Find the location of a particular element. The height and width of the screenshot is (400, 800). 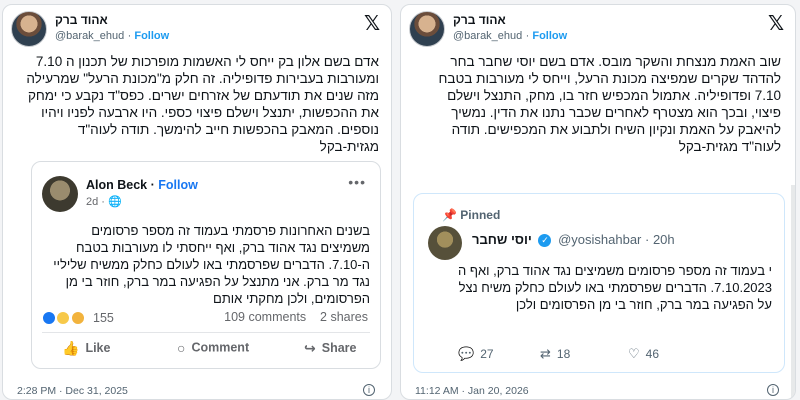

reactions: 155 is located at coordinates (78, 317).